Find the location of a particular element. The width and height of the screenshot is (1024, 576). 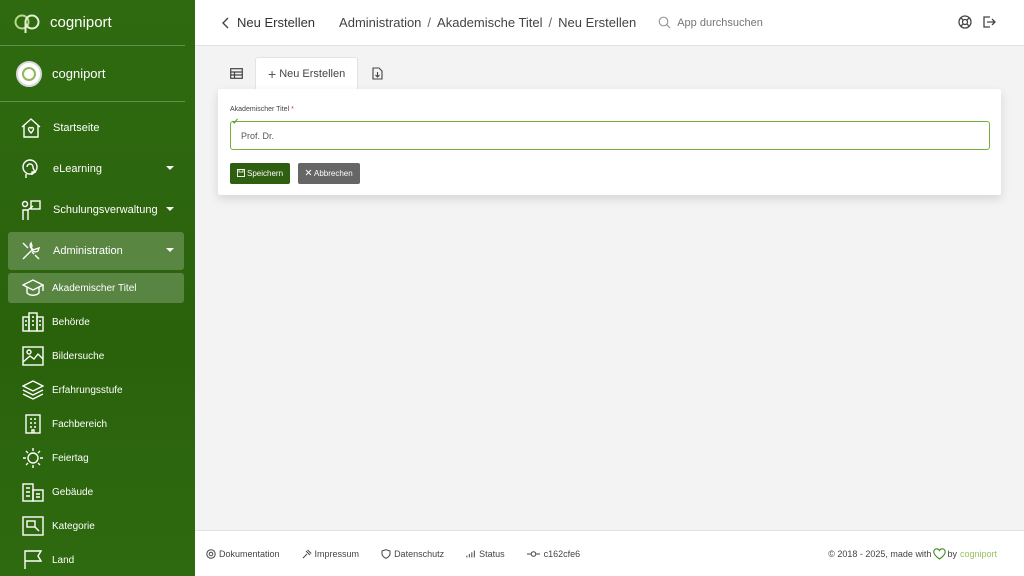

akademischer-titel-field is located at coordinates (610, 134).